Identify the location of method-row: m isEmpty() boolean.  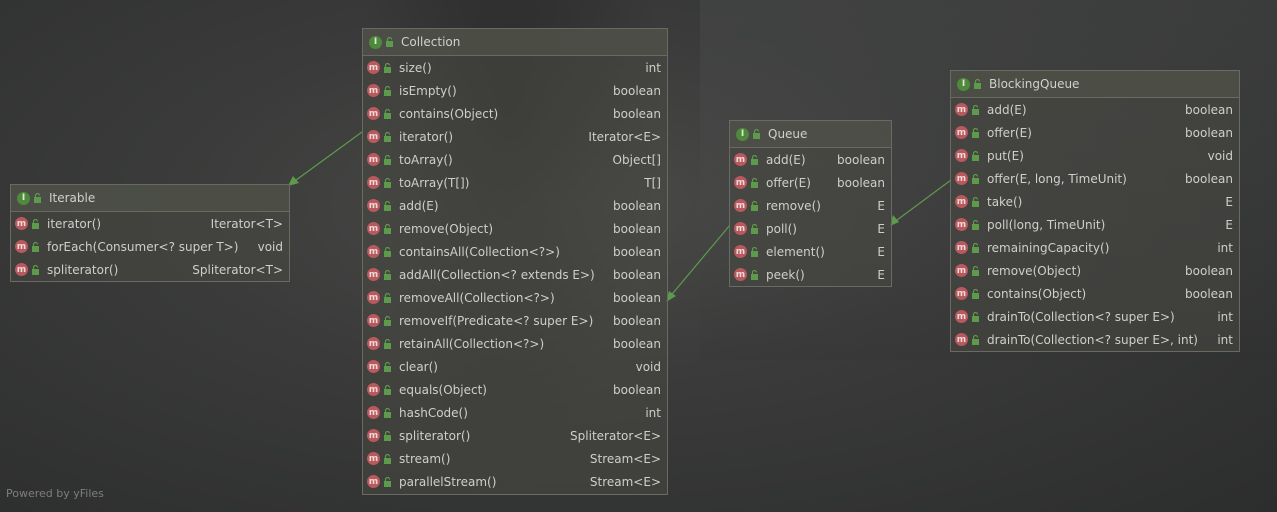
(515, 90).